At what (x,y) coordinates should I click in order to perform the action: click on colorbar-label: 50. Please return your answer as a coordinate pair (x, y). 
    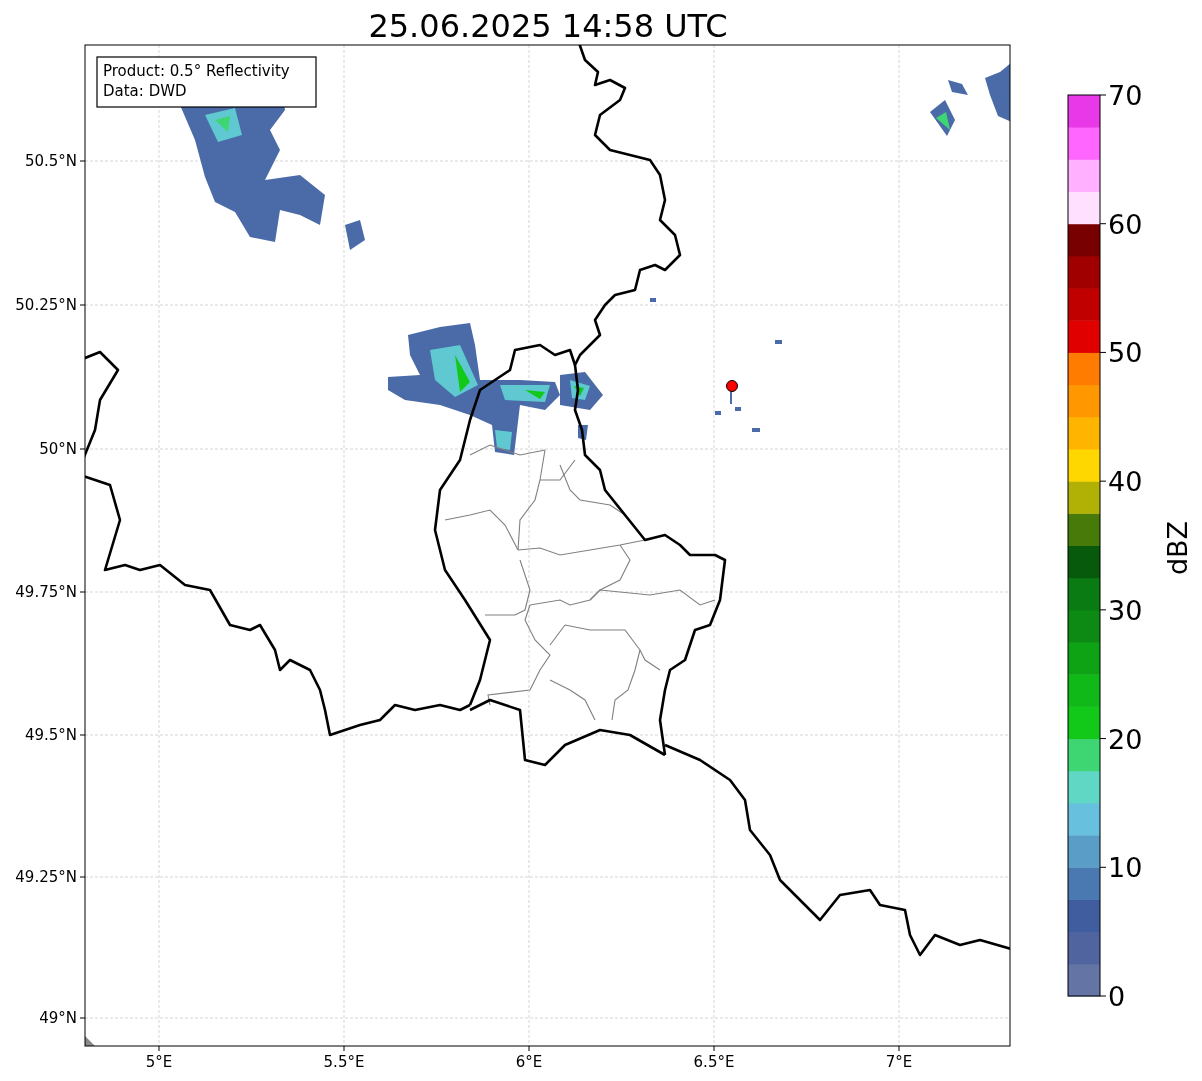
    Looking at the image, I should click on (1125, 353).